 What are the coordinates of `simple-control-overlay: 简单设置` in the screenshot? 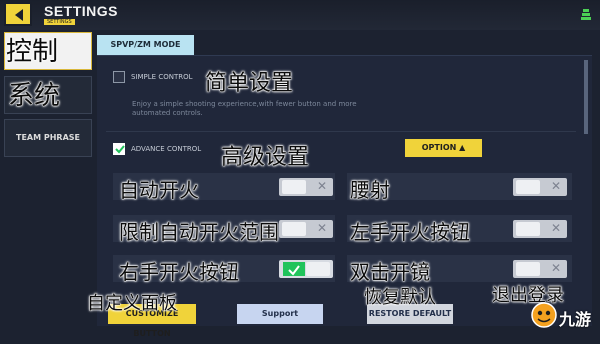 It's located at (249, 84).